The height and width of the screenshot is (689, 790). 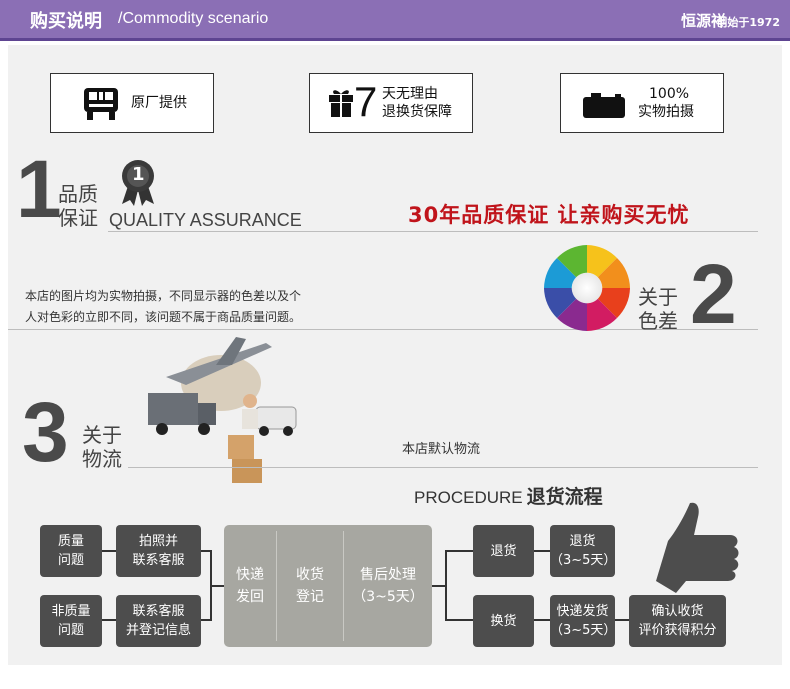 What do you see at coordinates (45, 432) in the screenshot?
I see `section3-number: 3` at bounding box center [45, 432].